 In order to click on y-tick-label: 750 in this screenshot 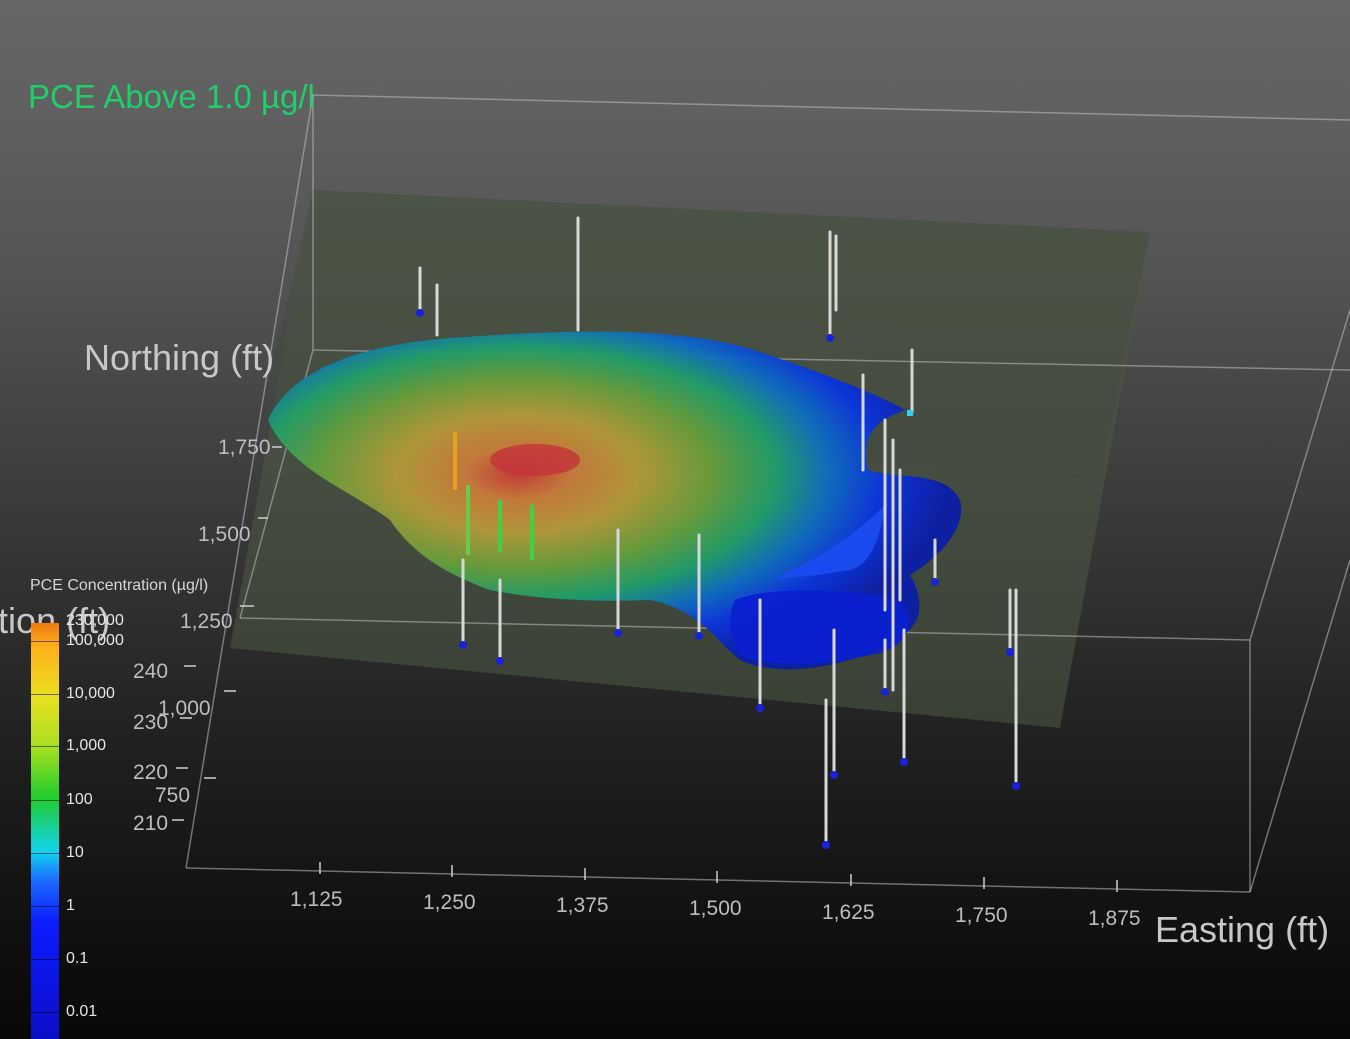, I will do `click(172, 795)`.